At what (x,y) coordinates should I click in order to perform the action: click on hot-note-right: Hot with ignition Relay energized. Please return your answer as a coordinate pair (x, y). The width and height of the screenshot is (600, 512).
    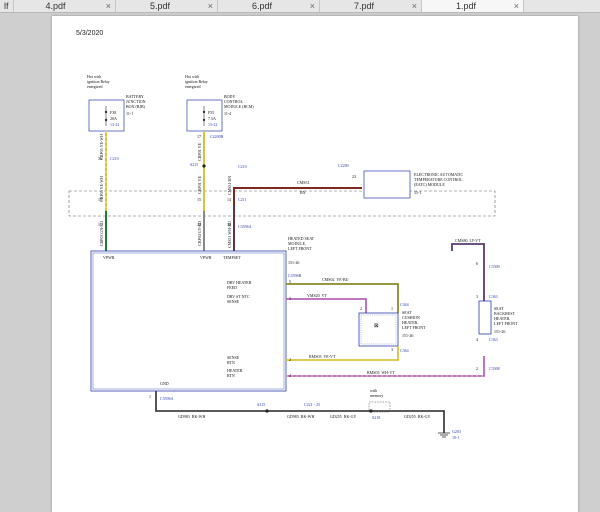
    Looking at the image, I should click on (196, 81).